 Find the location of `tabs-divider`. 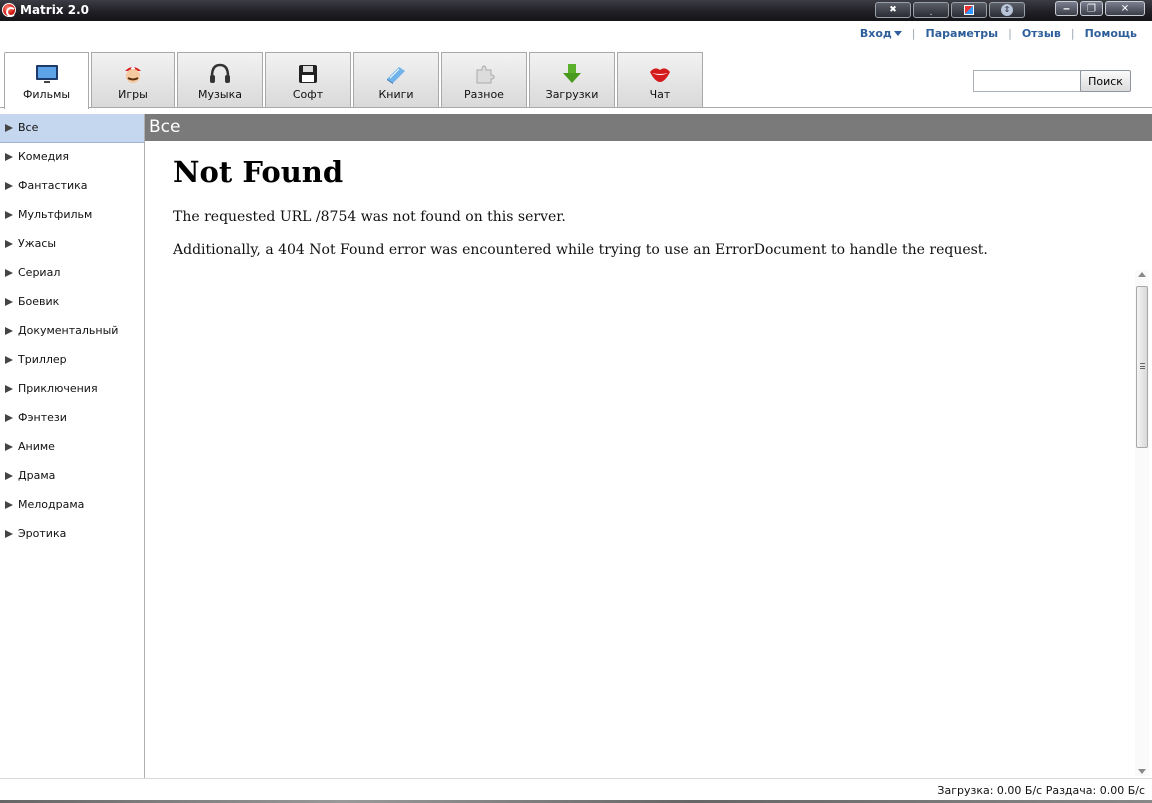

tabs-divider is located at coordinates (576, 107).